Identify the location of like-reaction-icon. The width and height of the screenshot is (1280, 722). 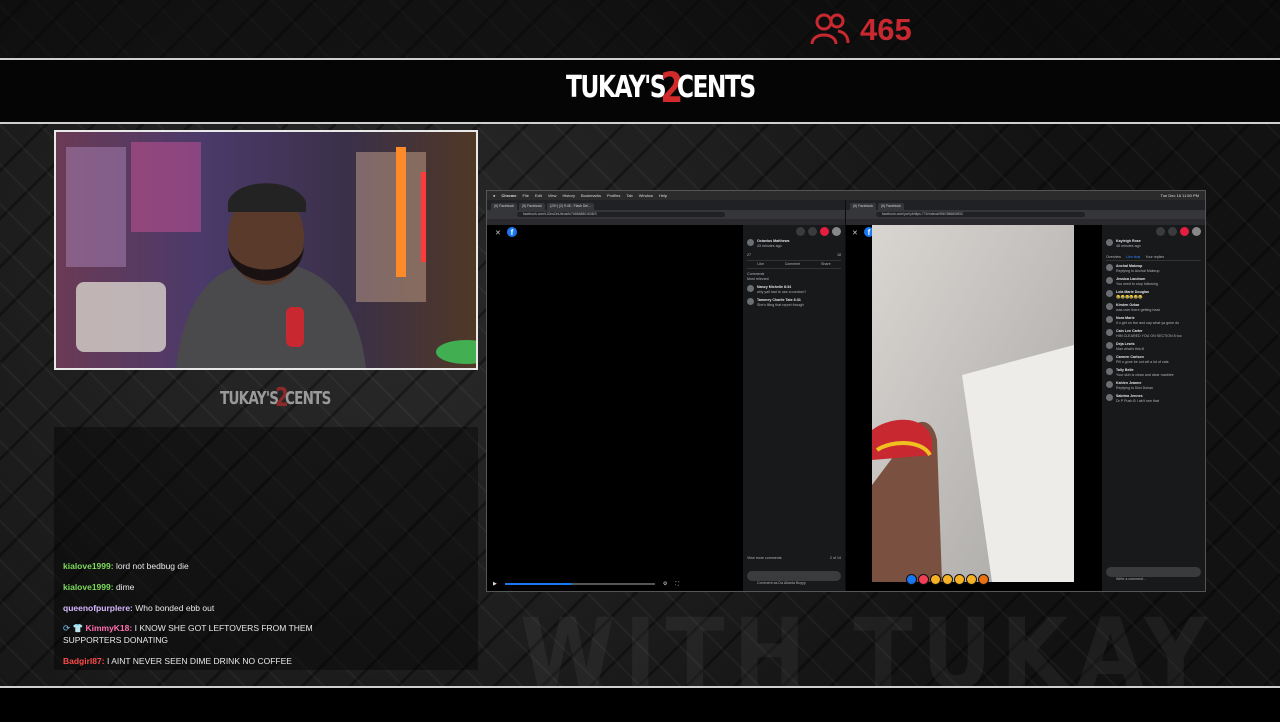
(911, 579).